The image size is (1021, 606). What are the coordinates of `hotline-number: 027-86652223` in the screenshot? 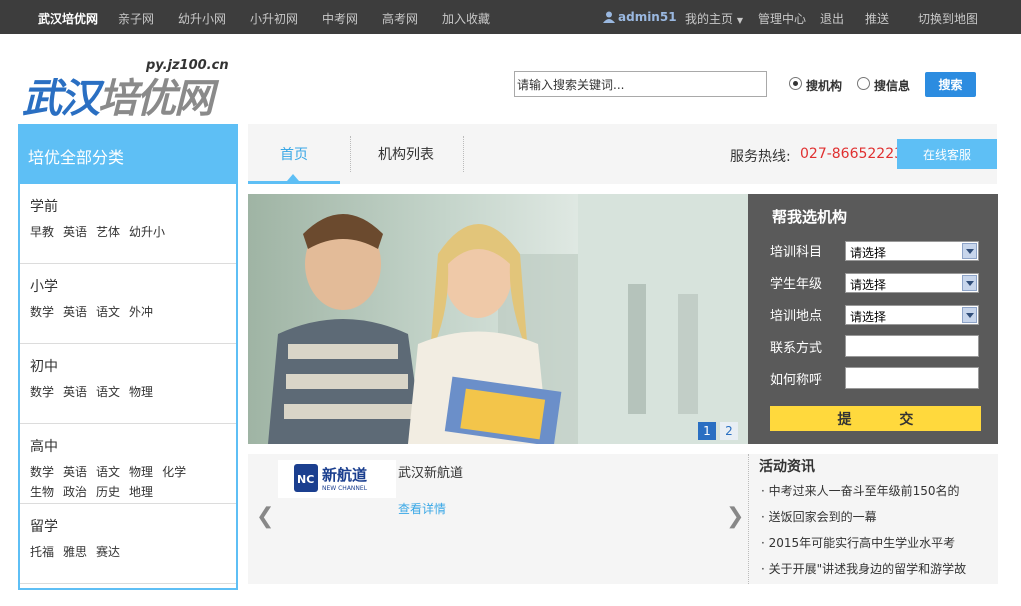 It's located at (852, 154).